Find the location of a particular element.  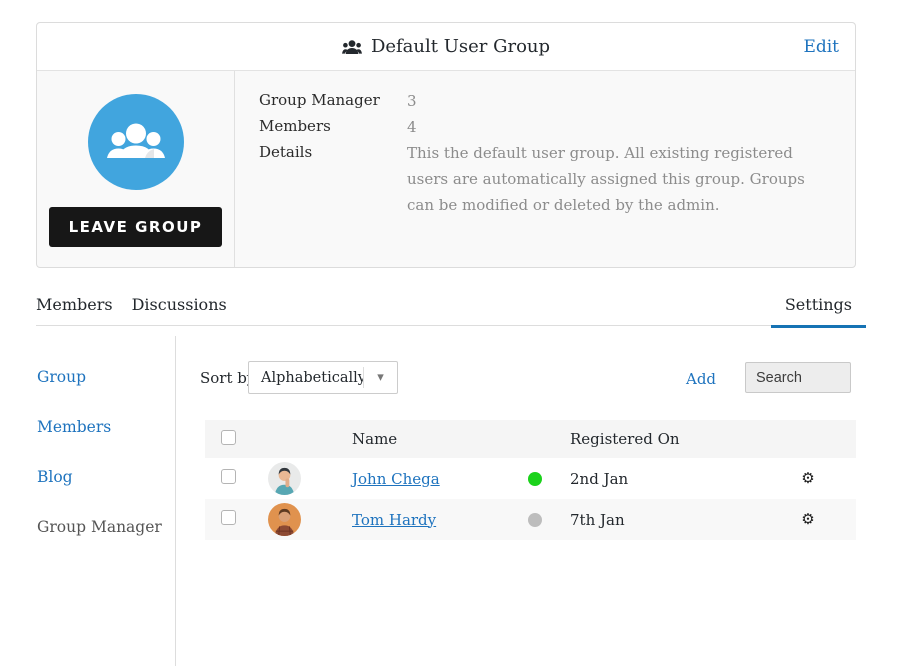

group-card-left-panel: LEAVE GROUP is located at coordinates (136, 169).